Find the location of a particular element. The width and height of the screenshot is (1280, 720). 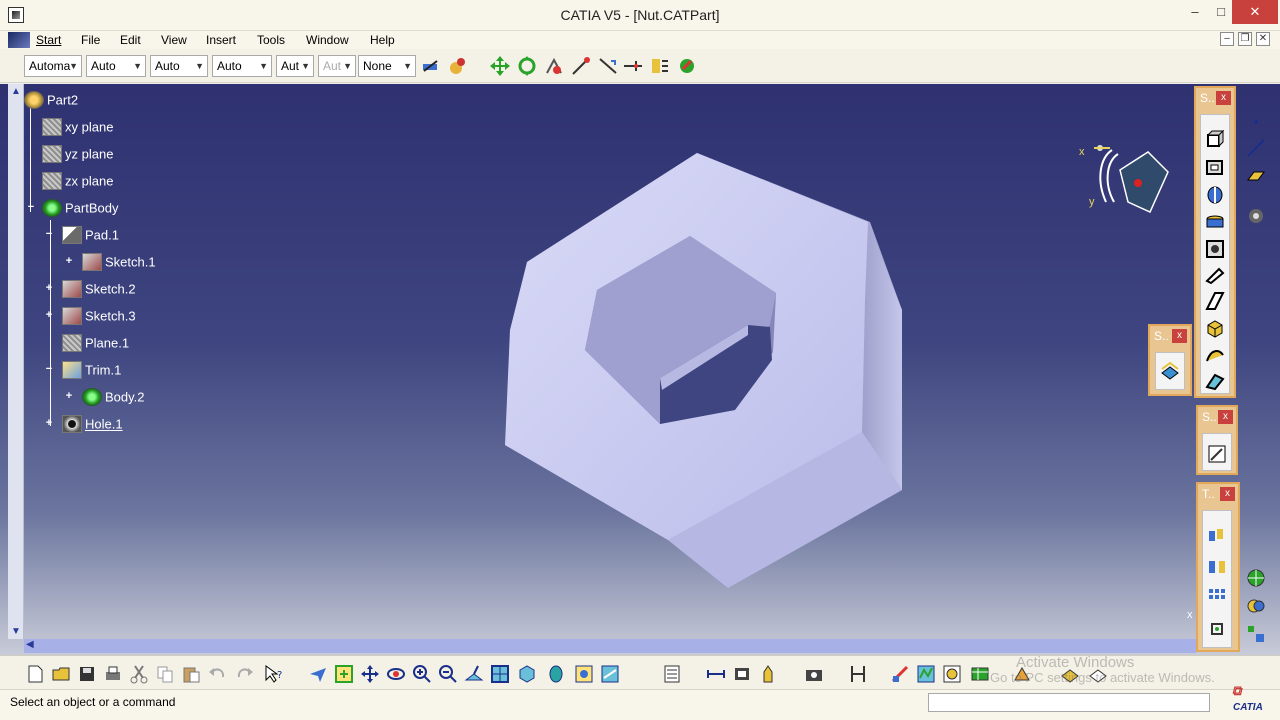

save-icon is located at coordinates (87, 674).